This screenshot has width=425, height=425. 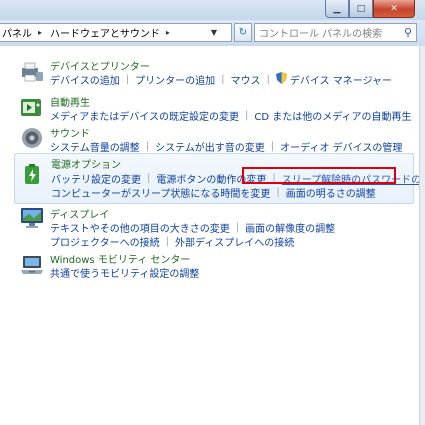 I want to click on link-row: デバイスの追加 | プリンターの追加 | マウス | デバイス マネージャー, so click(x=221, y=79).